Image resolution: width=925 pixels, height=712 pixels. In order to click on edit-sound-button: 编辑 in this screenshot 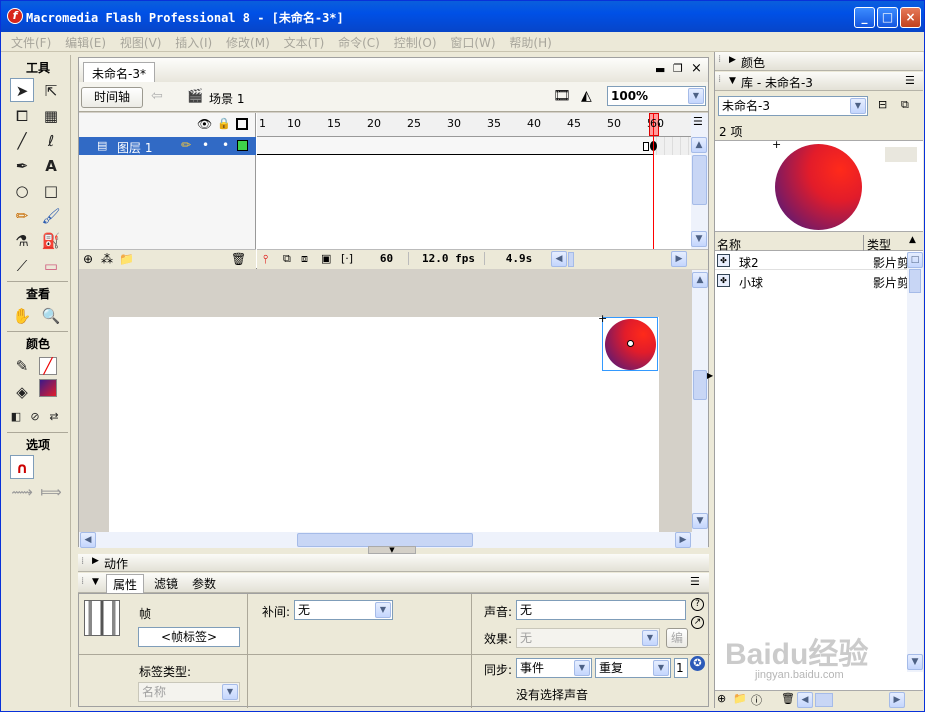, I will do `click(677, 638)`.